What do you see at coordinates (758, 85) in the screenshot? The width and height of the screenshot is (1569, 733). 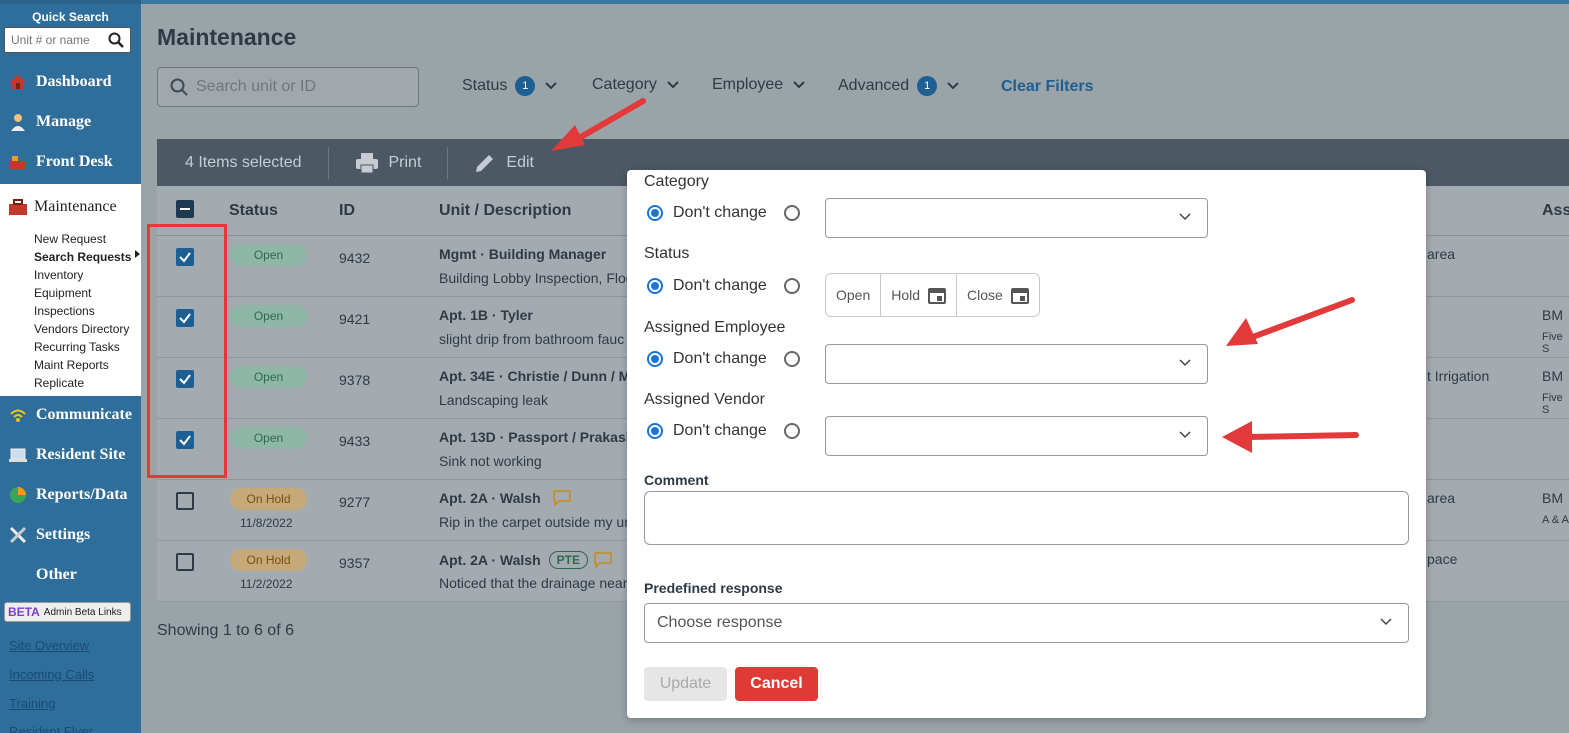 I see `filter-employee: Employee` at bounding box center [758, 85].